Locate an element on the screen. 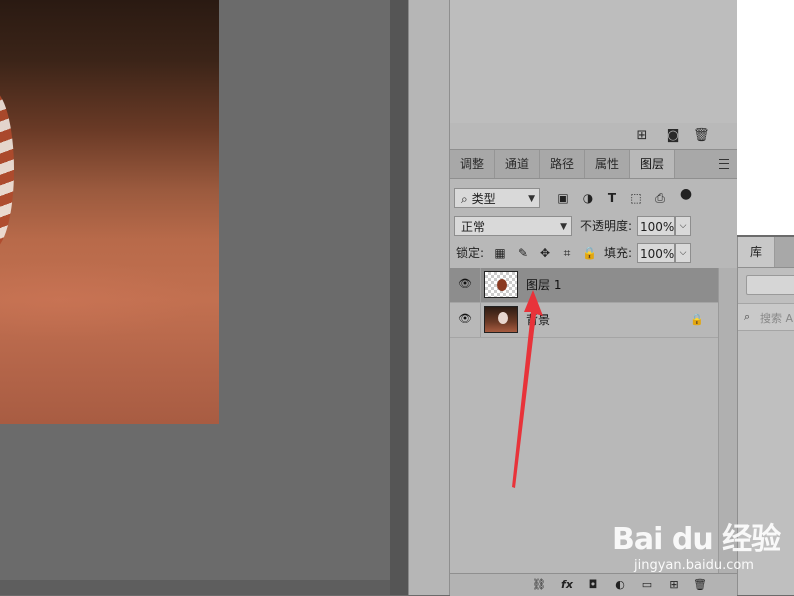 The width and height of the screenshot is (794, 596). fill-input: 100% is located at coordinates (656, 253).